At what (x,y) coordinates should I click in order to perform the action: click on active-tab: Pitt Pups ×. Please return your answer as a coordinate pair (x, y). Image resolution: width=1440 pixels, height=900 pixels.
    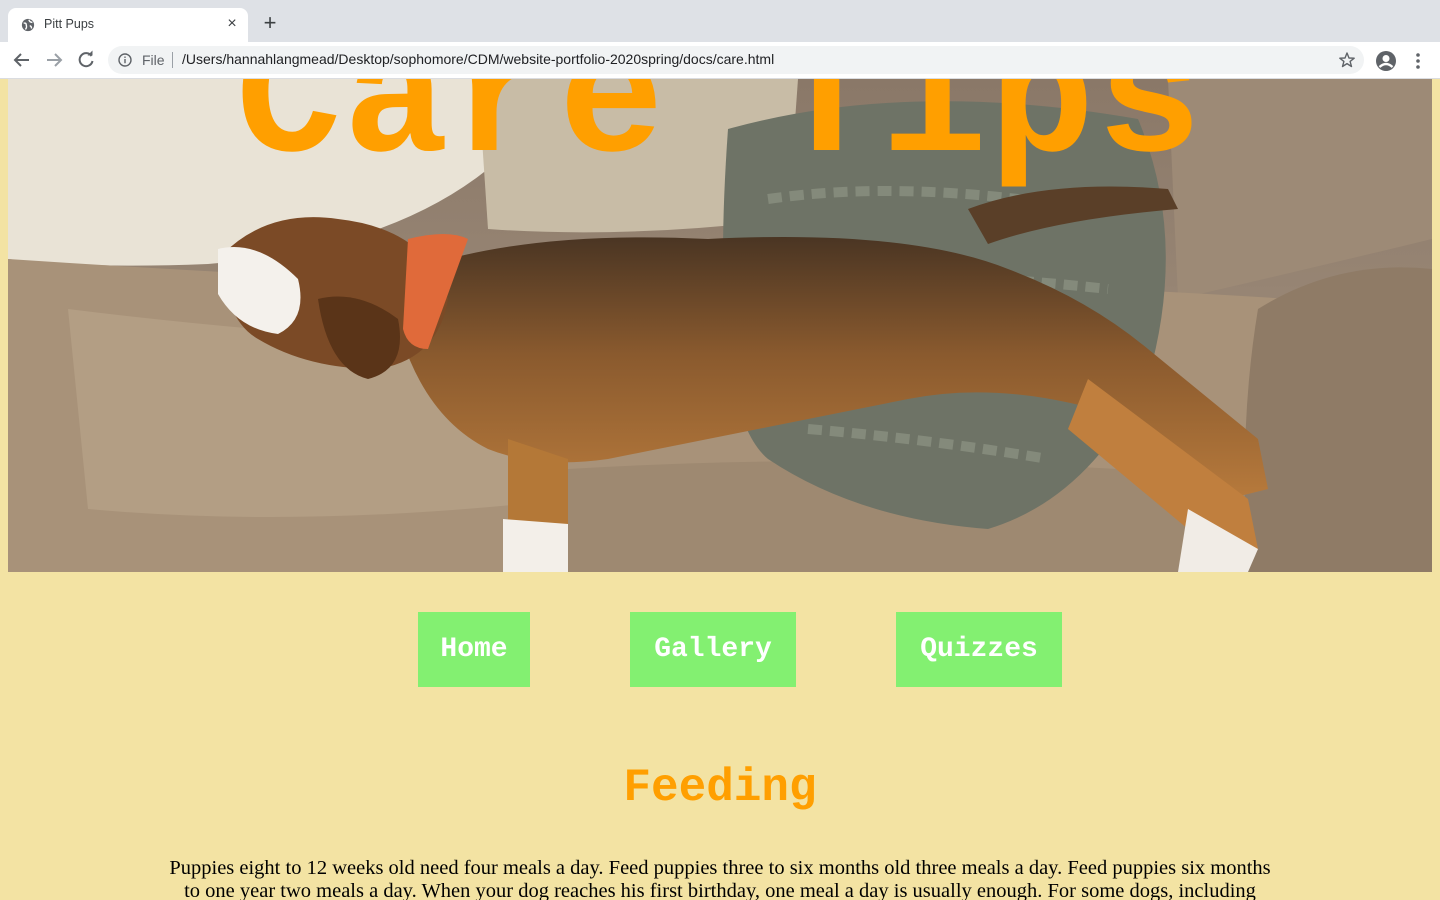
    Looking at the image, I should click on (128, 25).